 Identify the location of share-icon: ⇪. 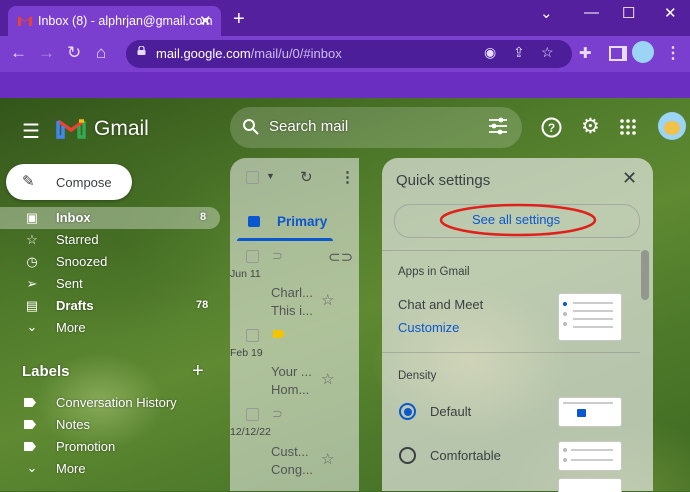
(519, 52).